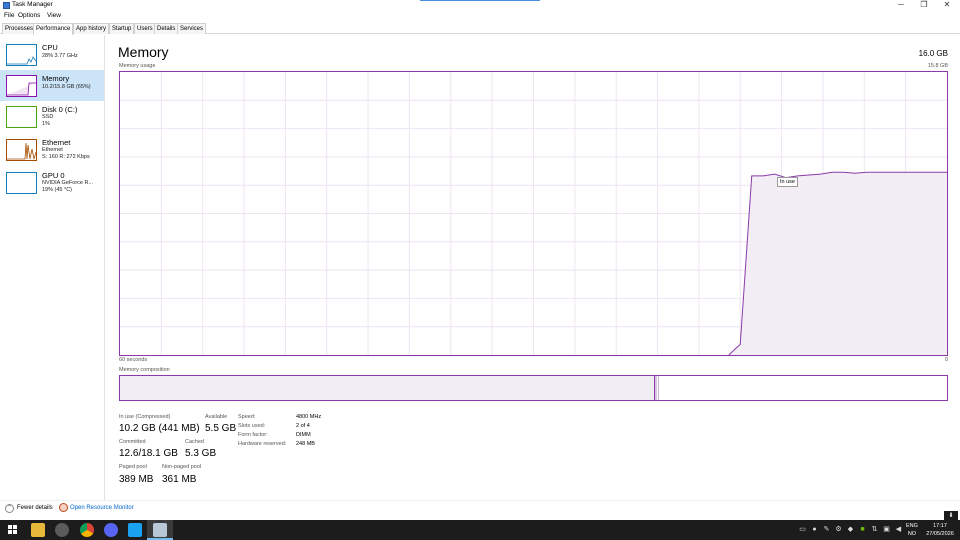 The width and height of the screenshot is (960, 540). Describe the element at coordinates (388, 388) in the screenshot. I see `composition-in-use-segment` at that location.